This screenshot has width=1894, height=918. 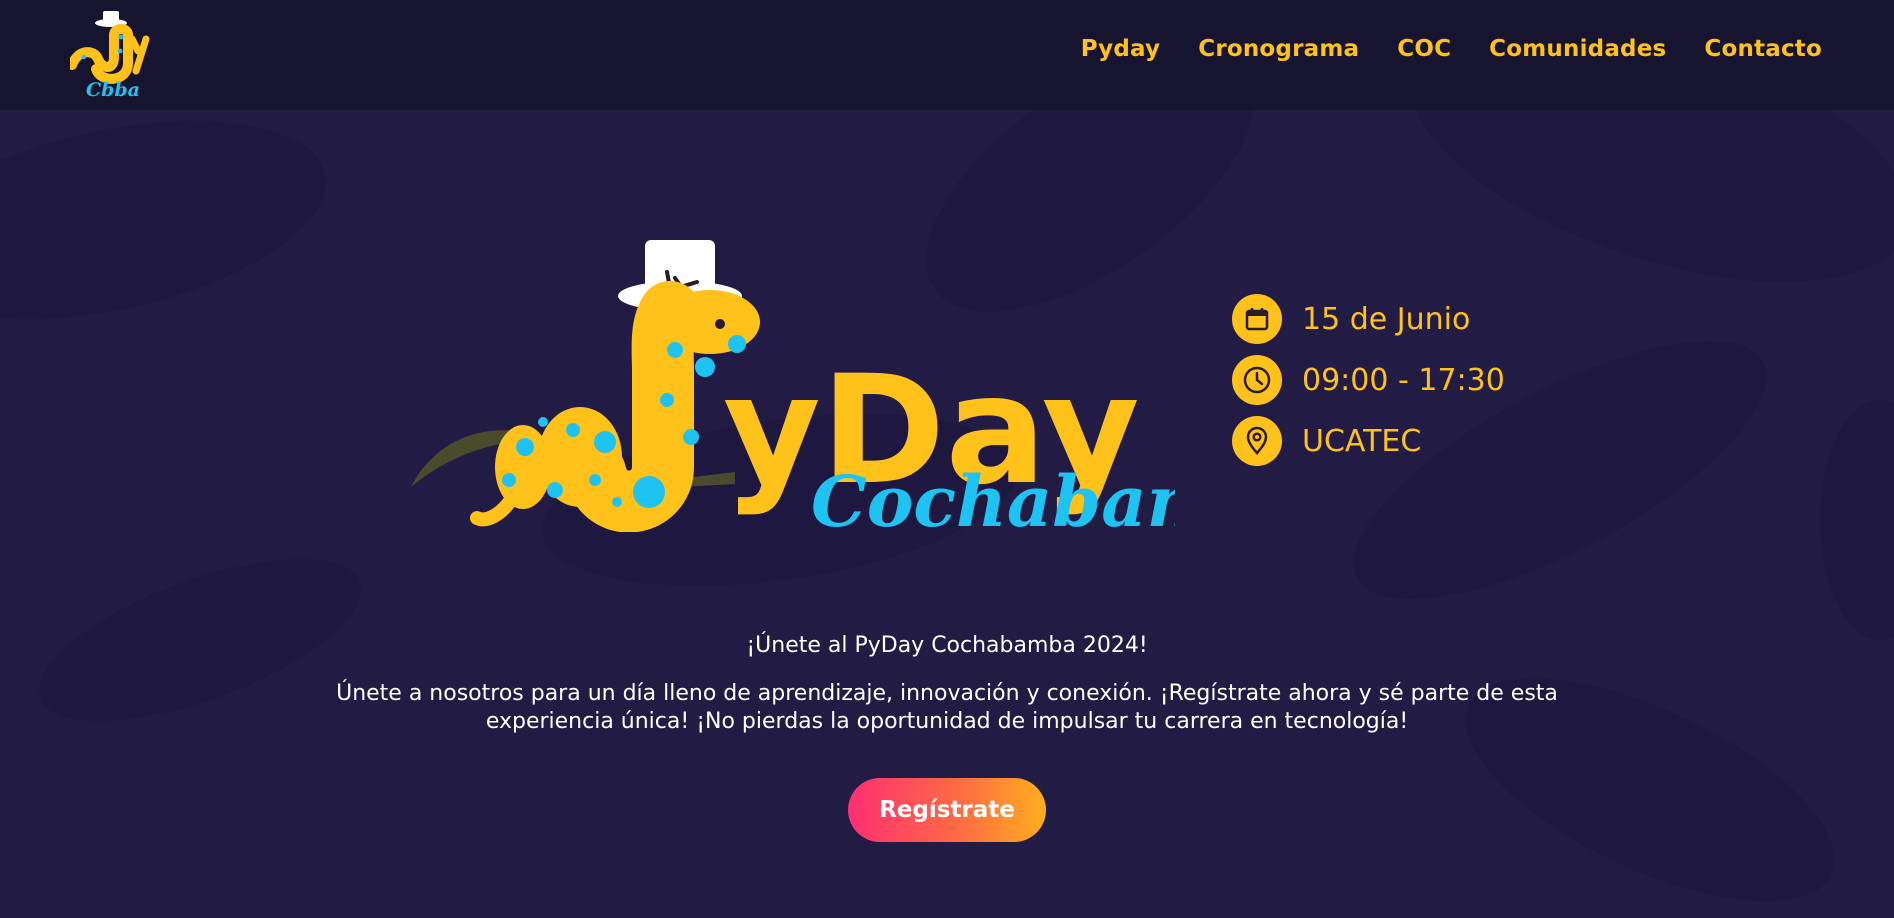 What do you see at coordinates (947, 810) in the screenshot?
I see `register-button: Regístrate` at bounding box center [947, 810].